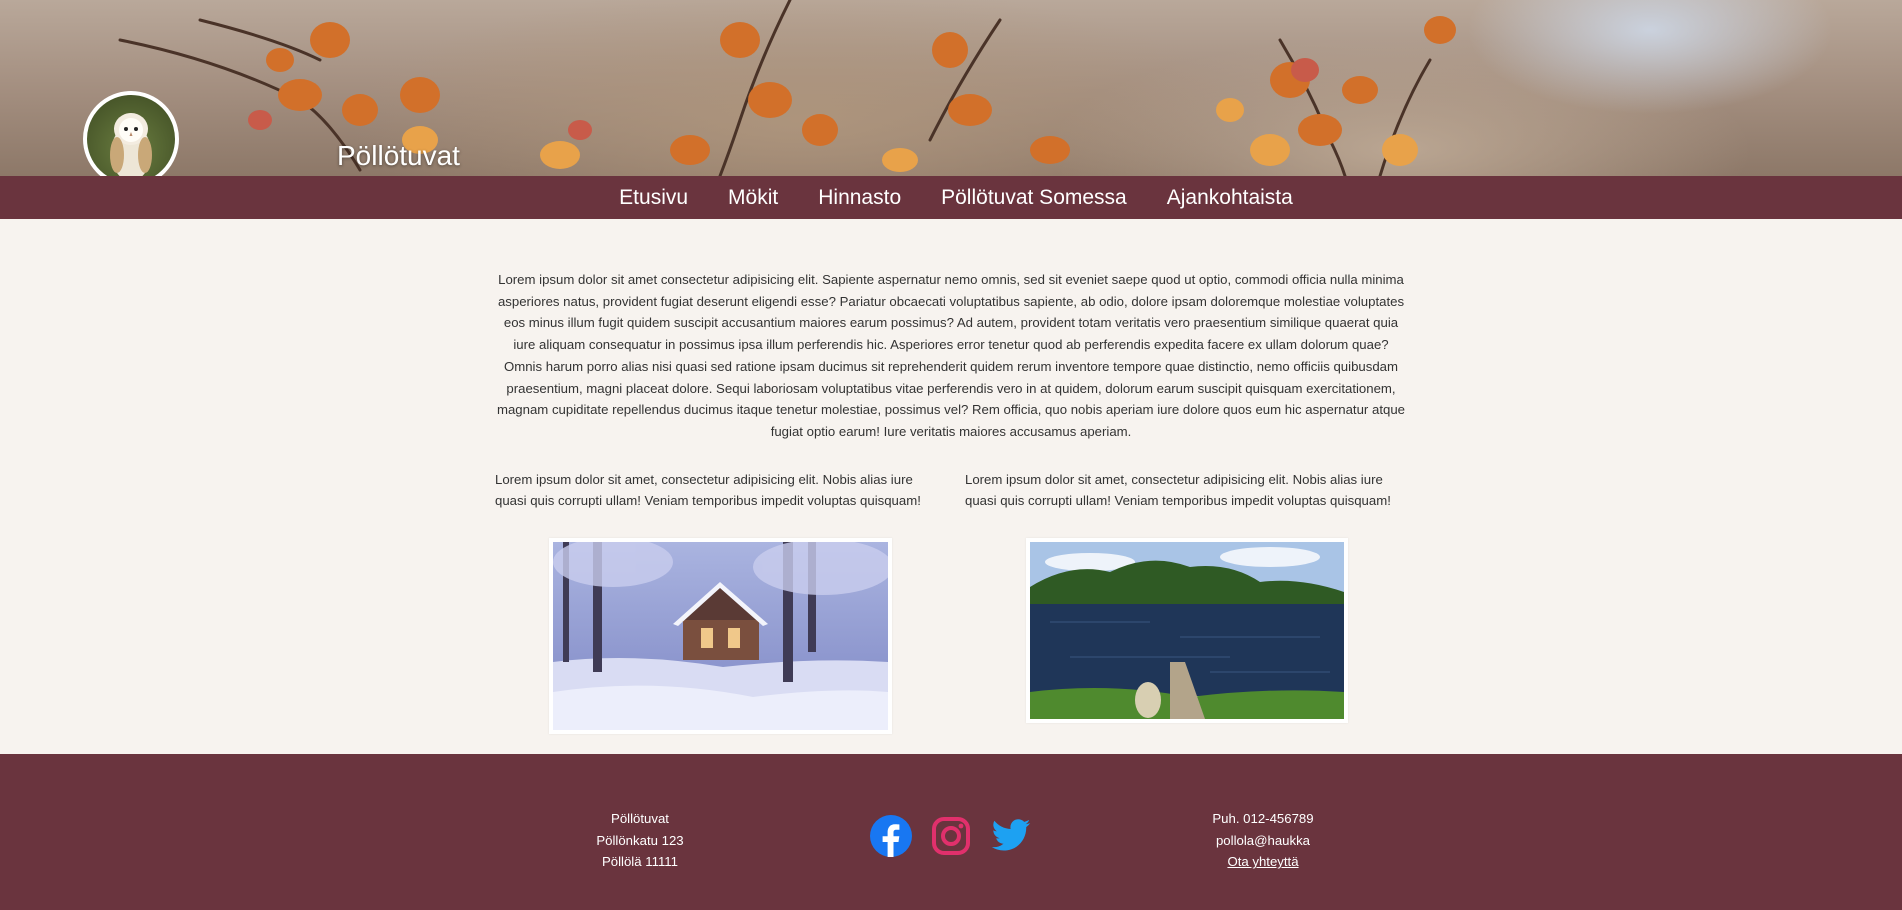 This screenshot has width=1902, height=910. I want to click on twitter-icon, so click(1011, 836).